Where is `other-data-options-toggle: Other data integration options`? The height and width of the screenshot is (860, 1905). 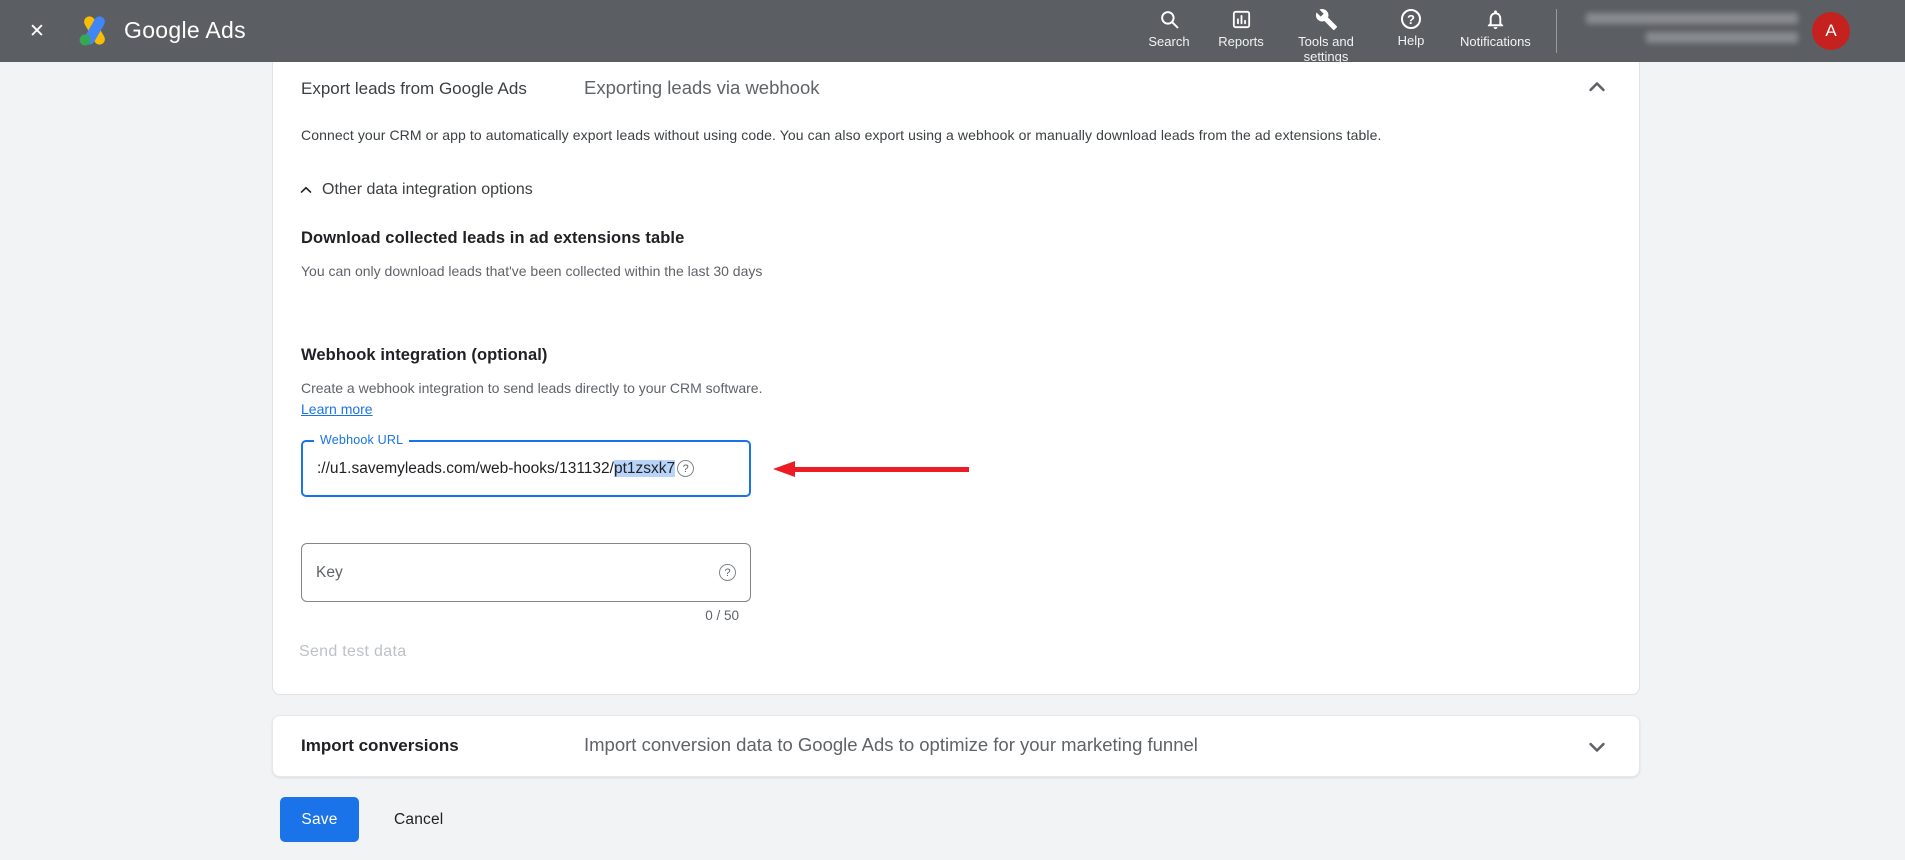 other-data-options-toggle: Other data integration options is located at coordinates (415, 190).